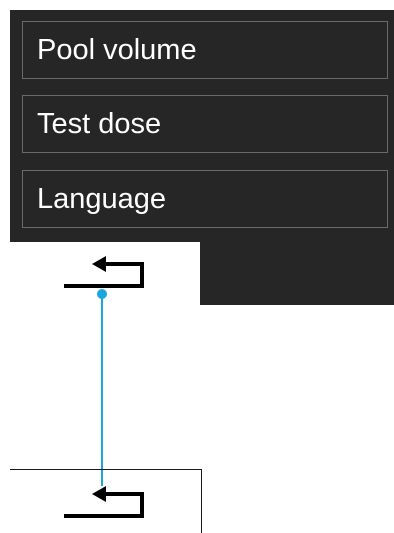  Describe the element at coordinates (99, 124) in the screenshot. I see `menu-item-label: Test dose` at that location.